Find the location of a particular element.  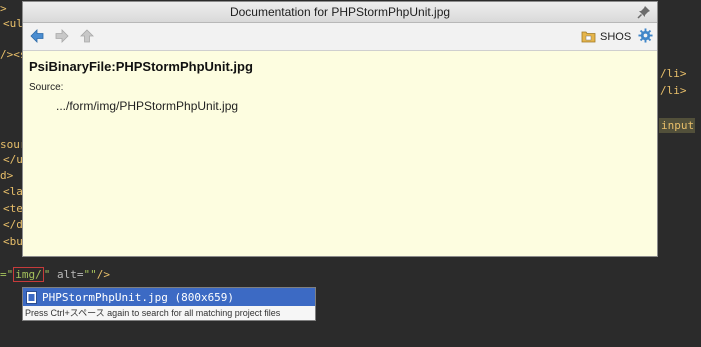

current-code-line: =" img/" alt=""/> is located at coordinates (55, 274).